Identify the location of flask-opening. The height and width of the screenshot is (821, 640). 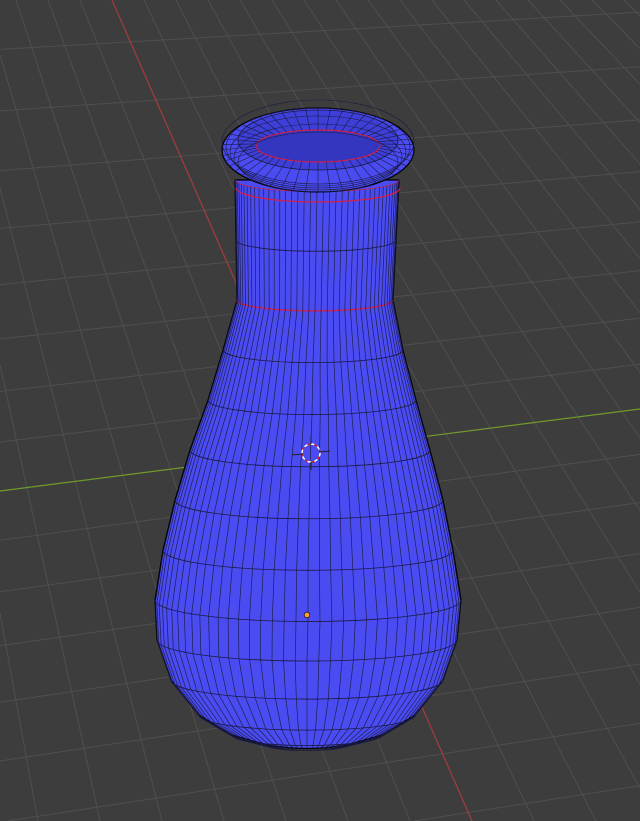
(318, 146).